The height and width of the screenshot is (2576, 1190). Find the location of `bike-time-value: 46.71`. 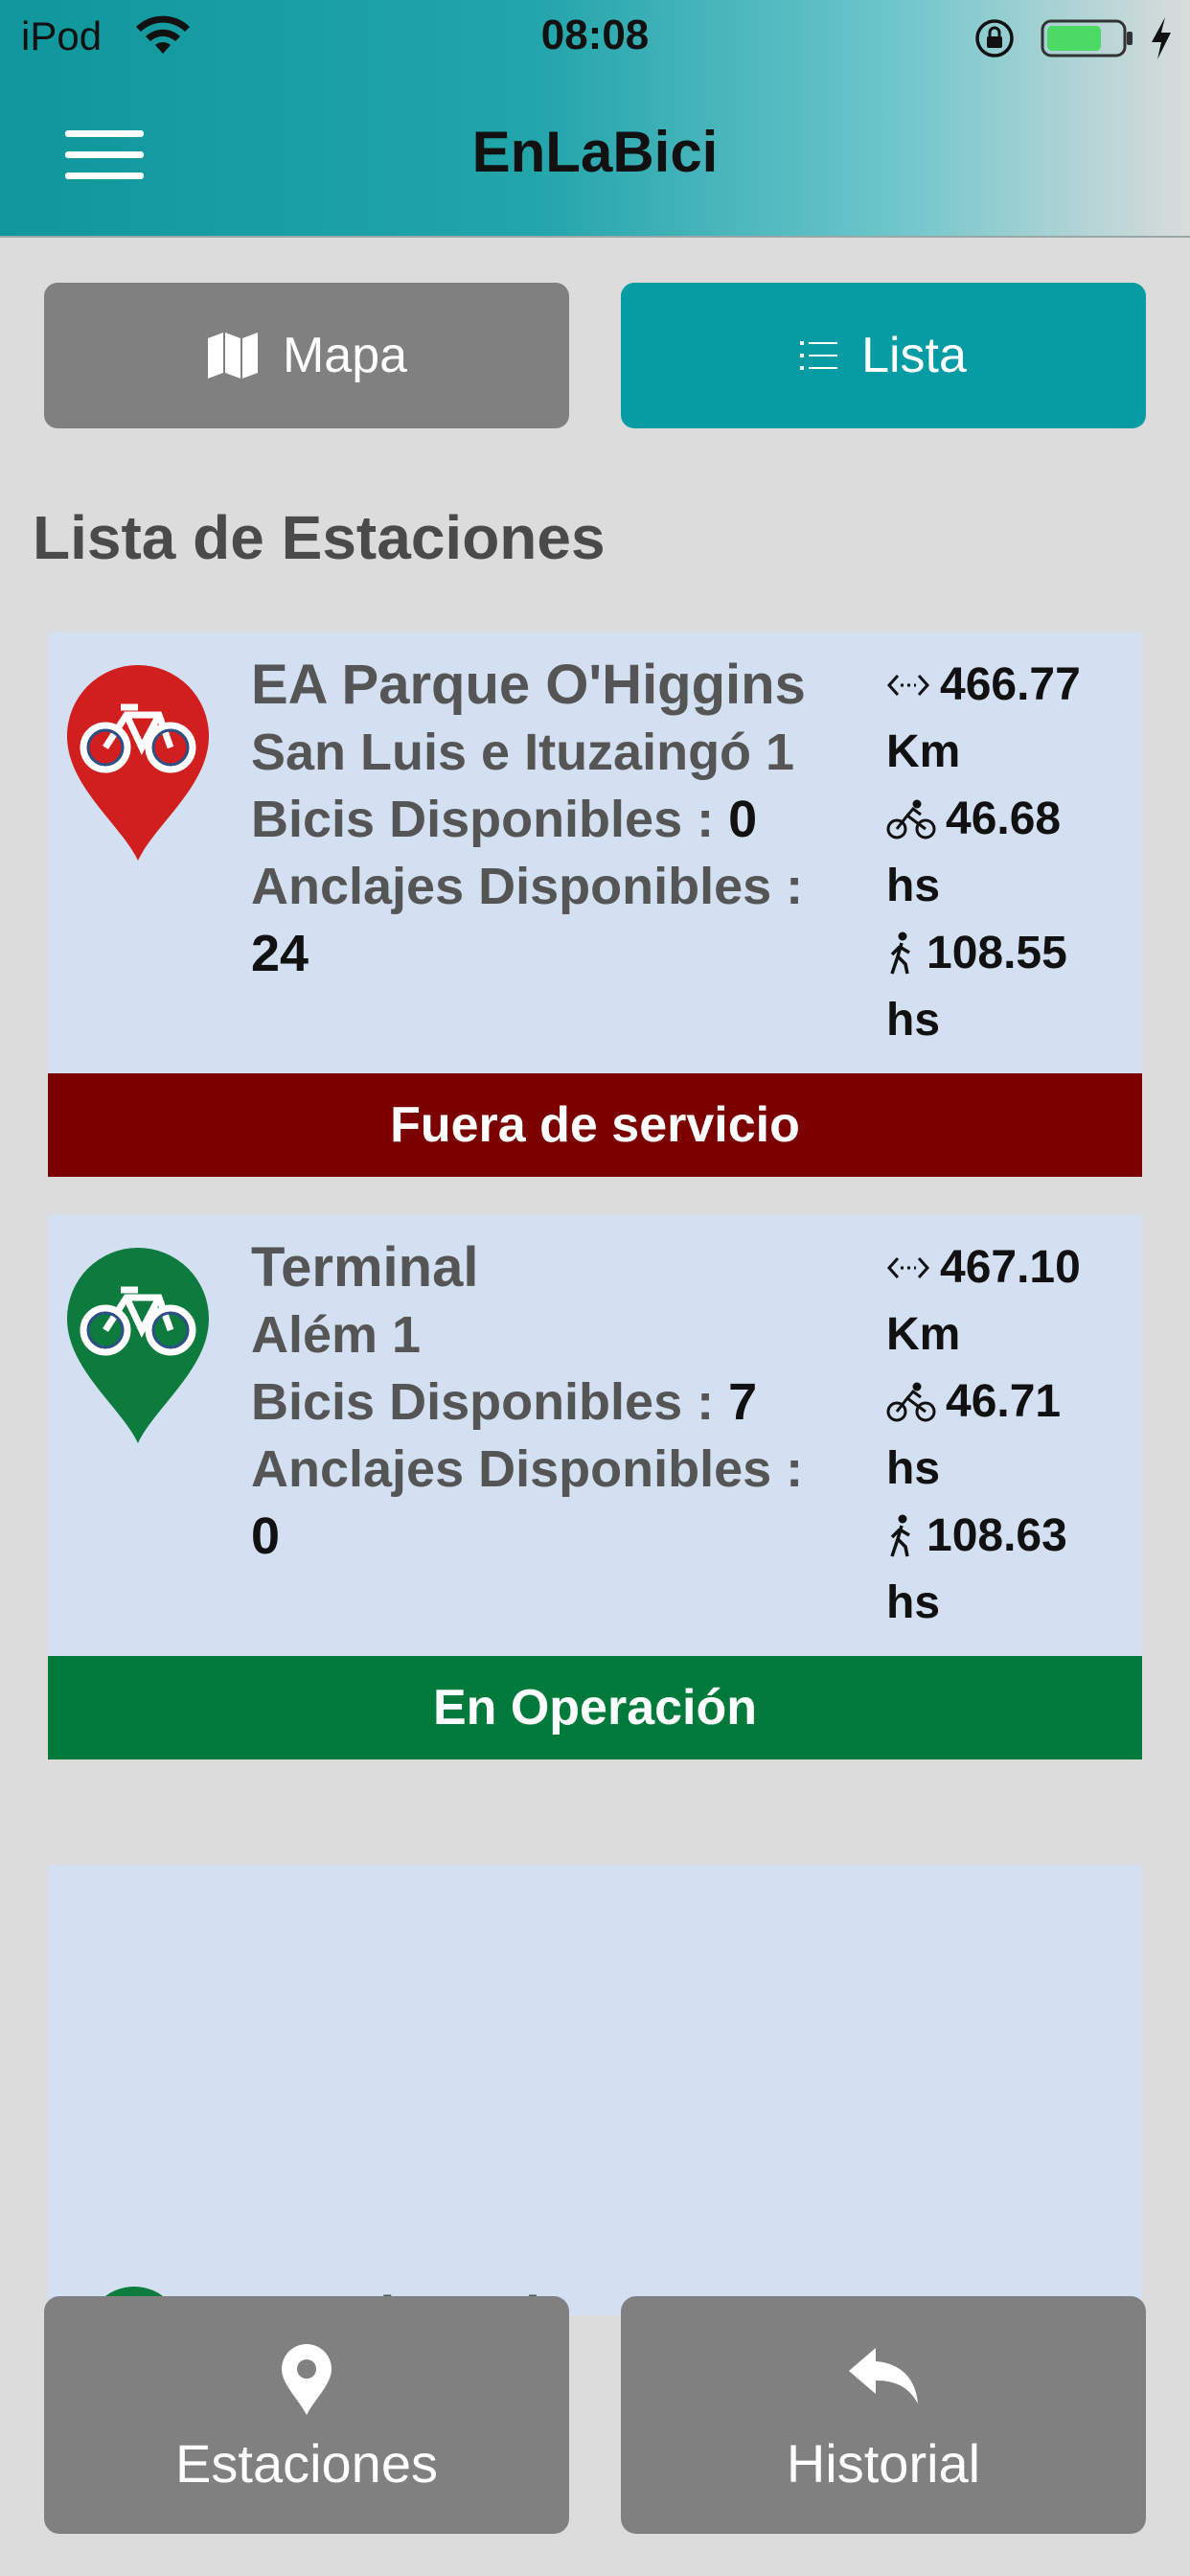

bike-time-value: 46.71 is located at coordinates (1004, 1401).